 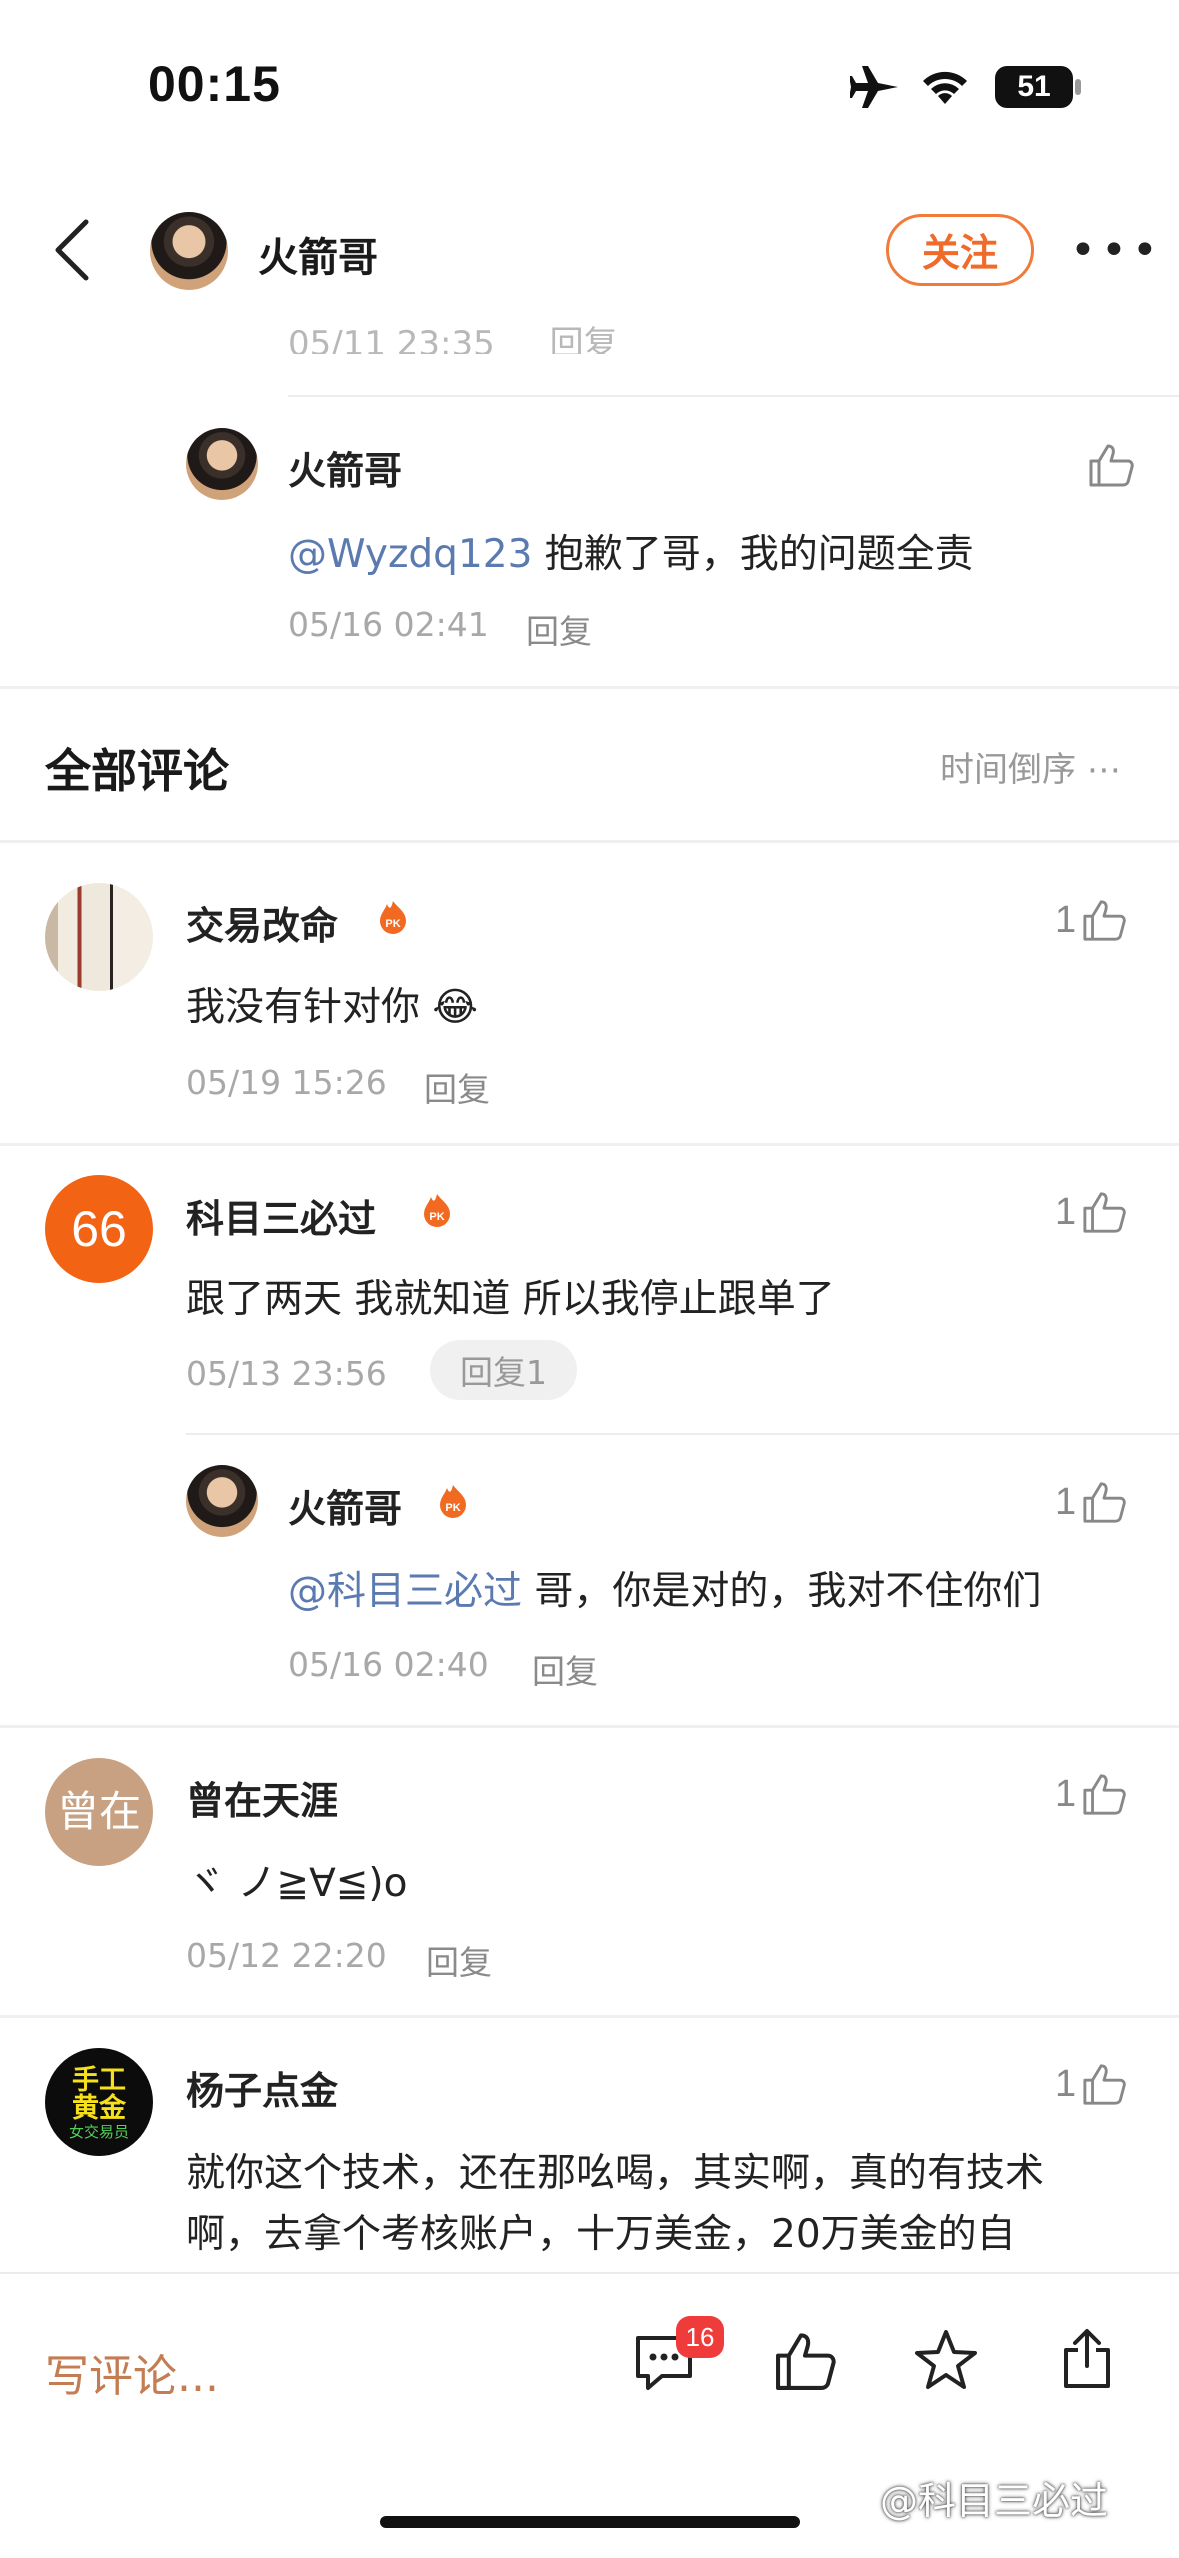 I want to click on home-indicator, so click(x=590, y=2522).